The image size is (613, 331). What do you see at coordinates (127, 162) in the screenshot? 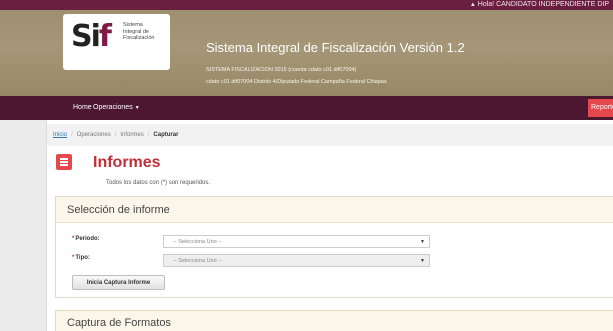
I see `page-title: Informes` at bounding box center [127, 162].